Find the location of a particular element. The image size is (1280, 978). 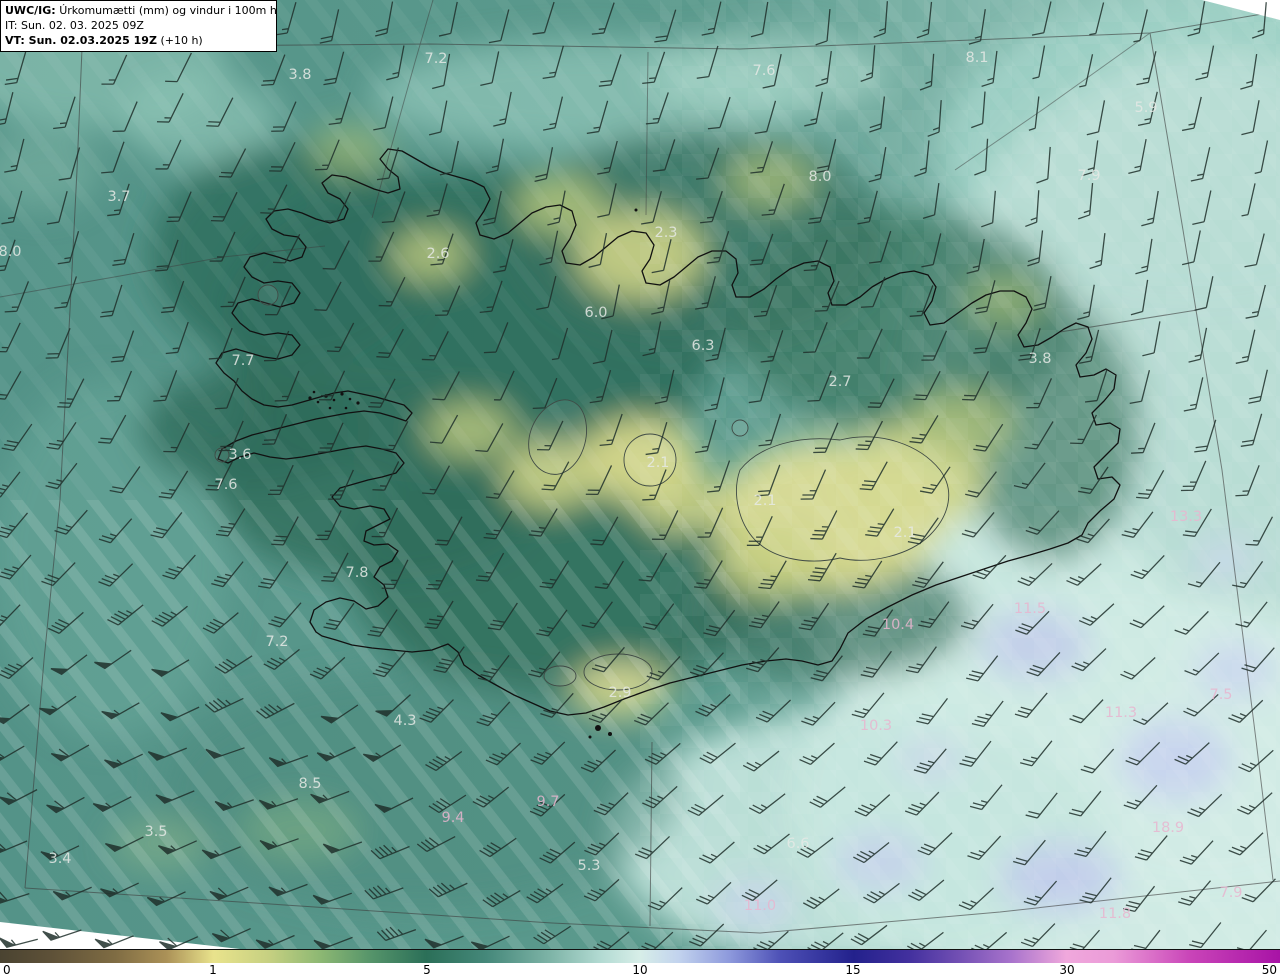

precip-value-label: 11.3 is located at coordinates (1121, 713).